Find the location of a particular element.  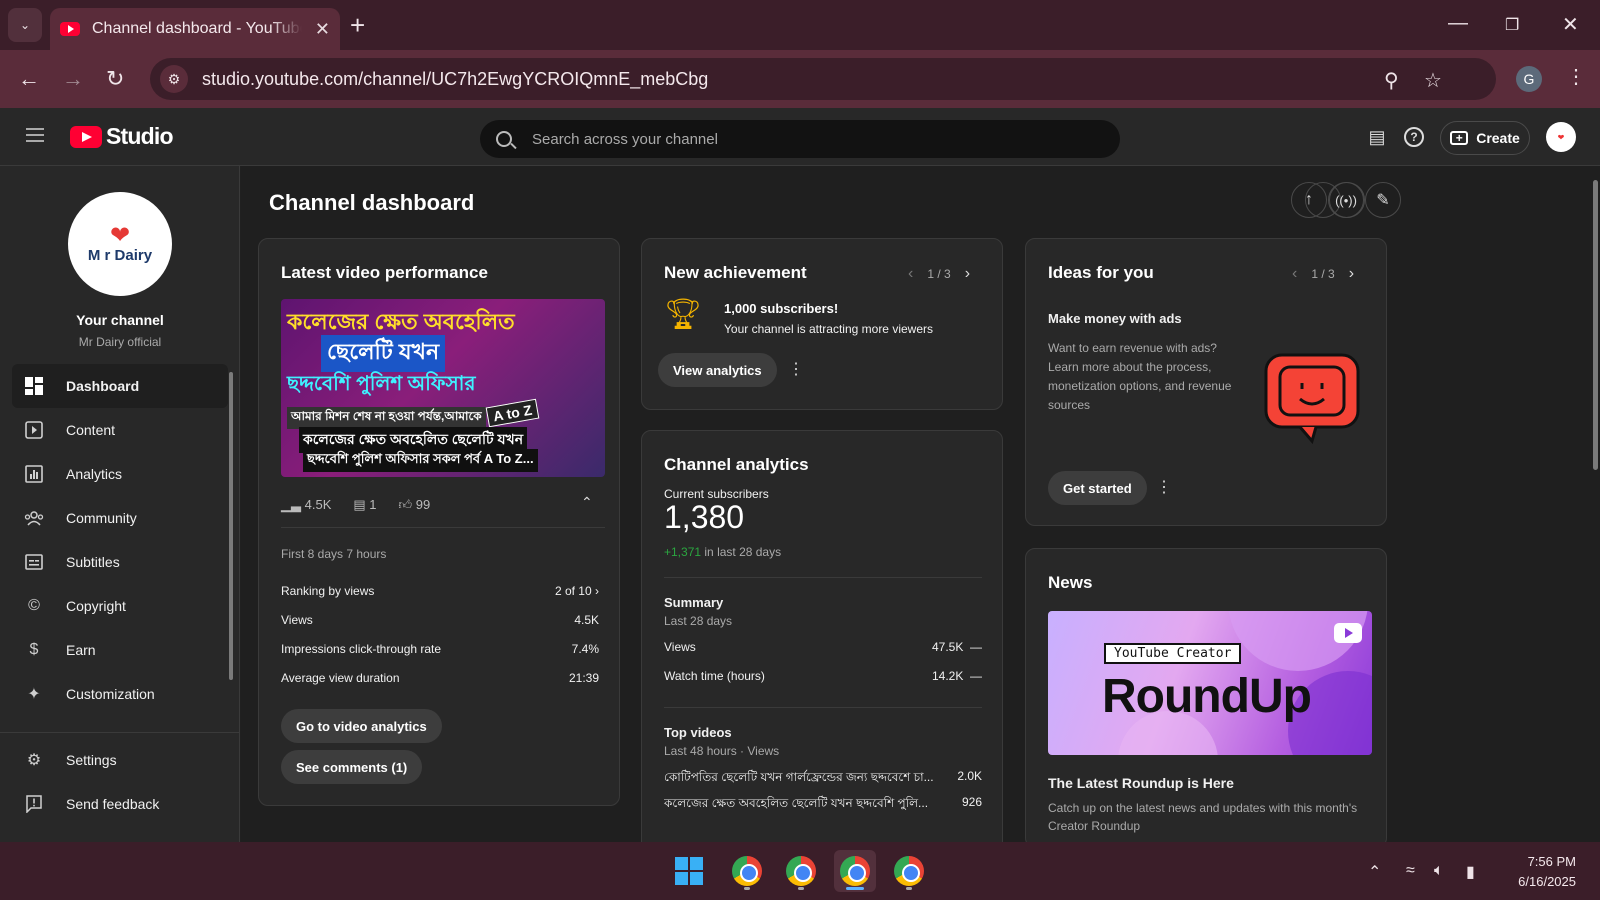

sidebar-item-copyright: © Copyright is located at coordinates (120, 606).